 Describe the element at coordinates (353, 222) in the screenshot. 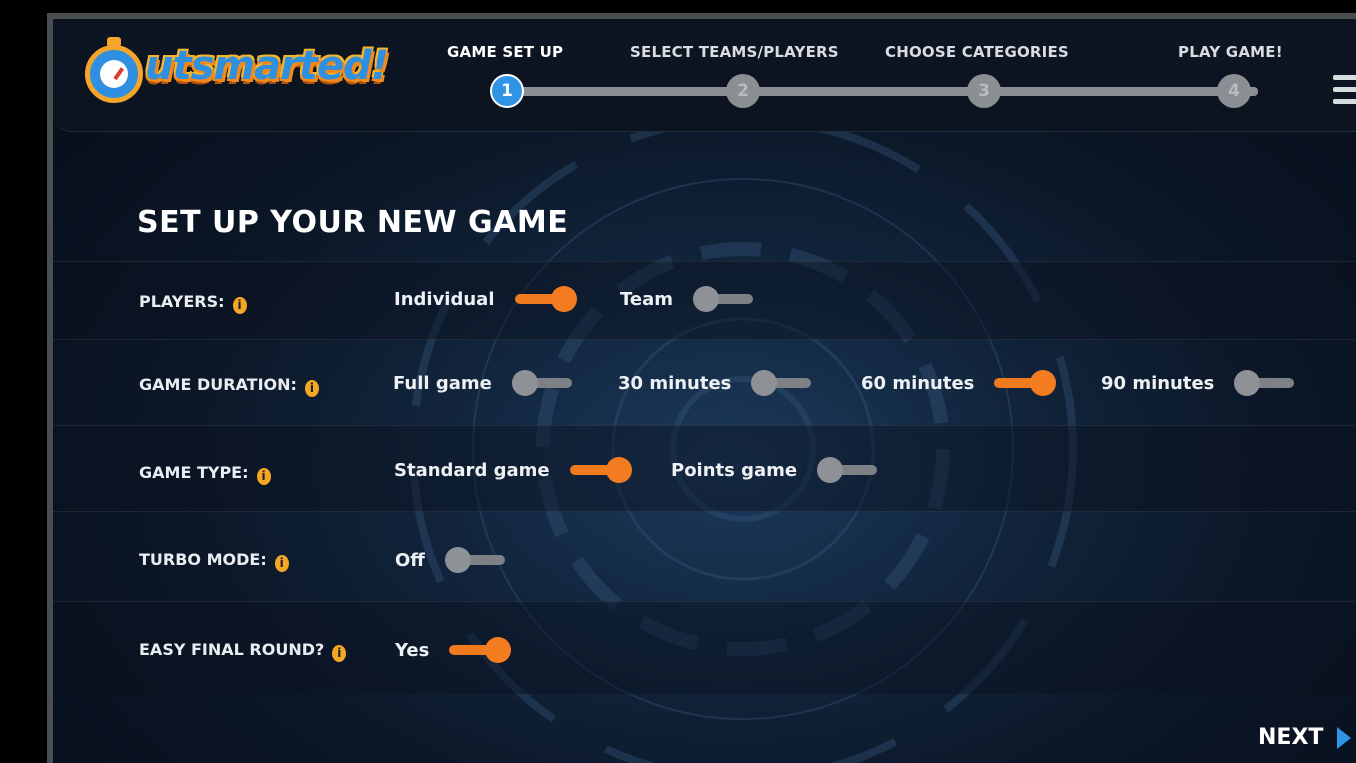

I see `page-title: SET UP YOUR NEW GAME` at that location.